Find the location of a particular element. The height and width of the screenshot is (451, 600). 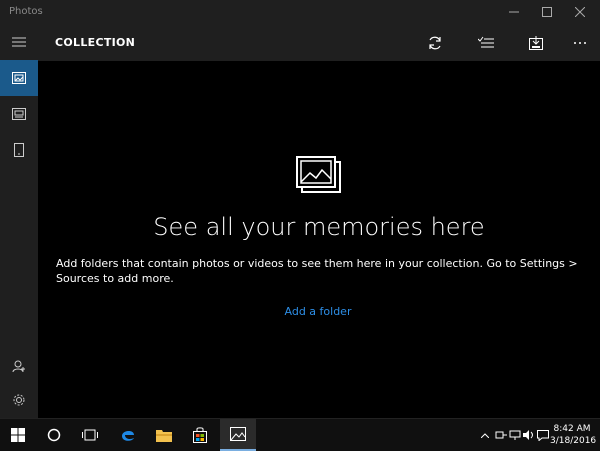

import-icon is located at coordinates (536, 42).